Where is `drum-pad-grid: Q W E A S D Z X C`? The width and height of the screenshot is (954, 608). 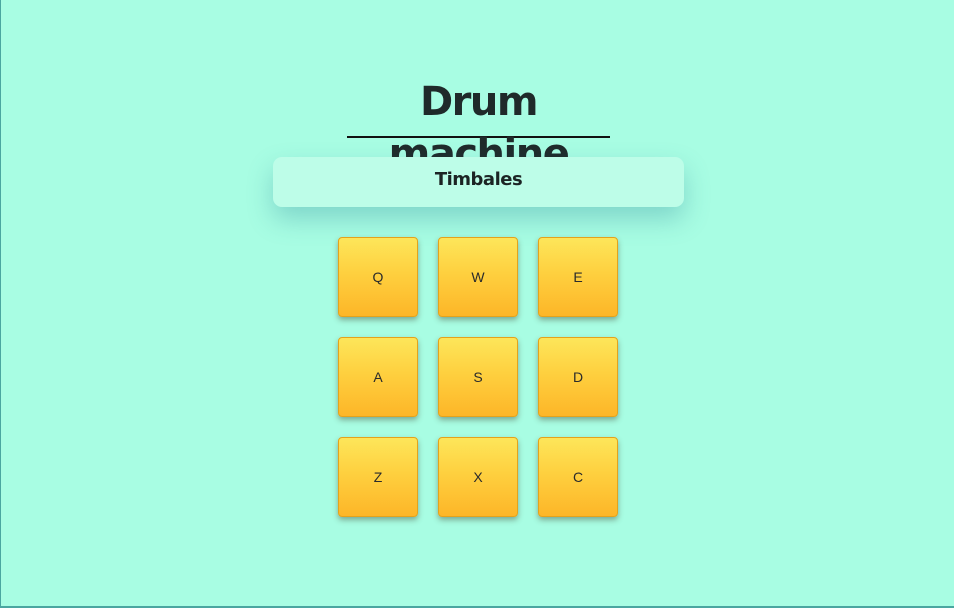
drum-pad-grid: Q W E A S D Z X C is located at coordinates (478, 377).